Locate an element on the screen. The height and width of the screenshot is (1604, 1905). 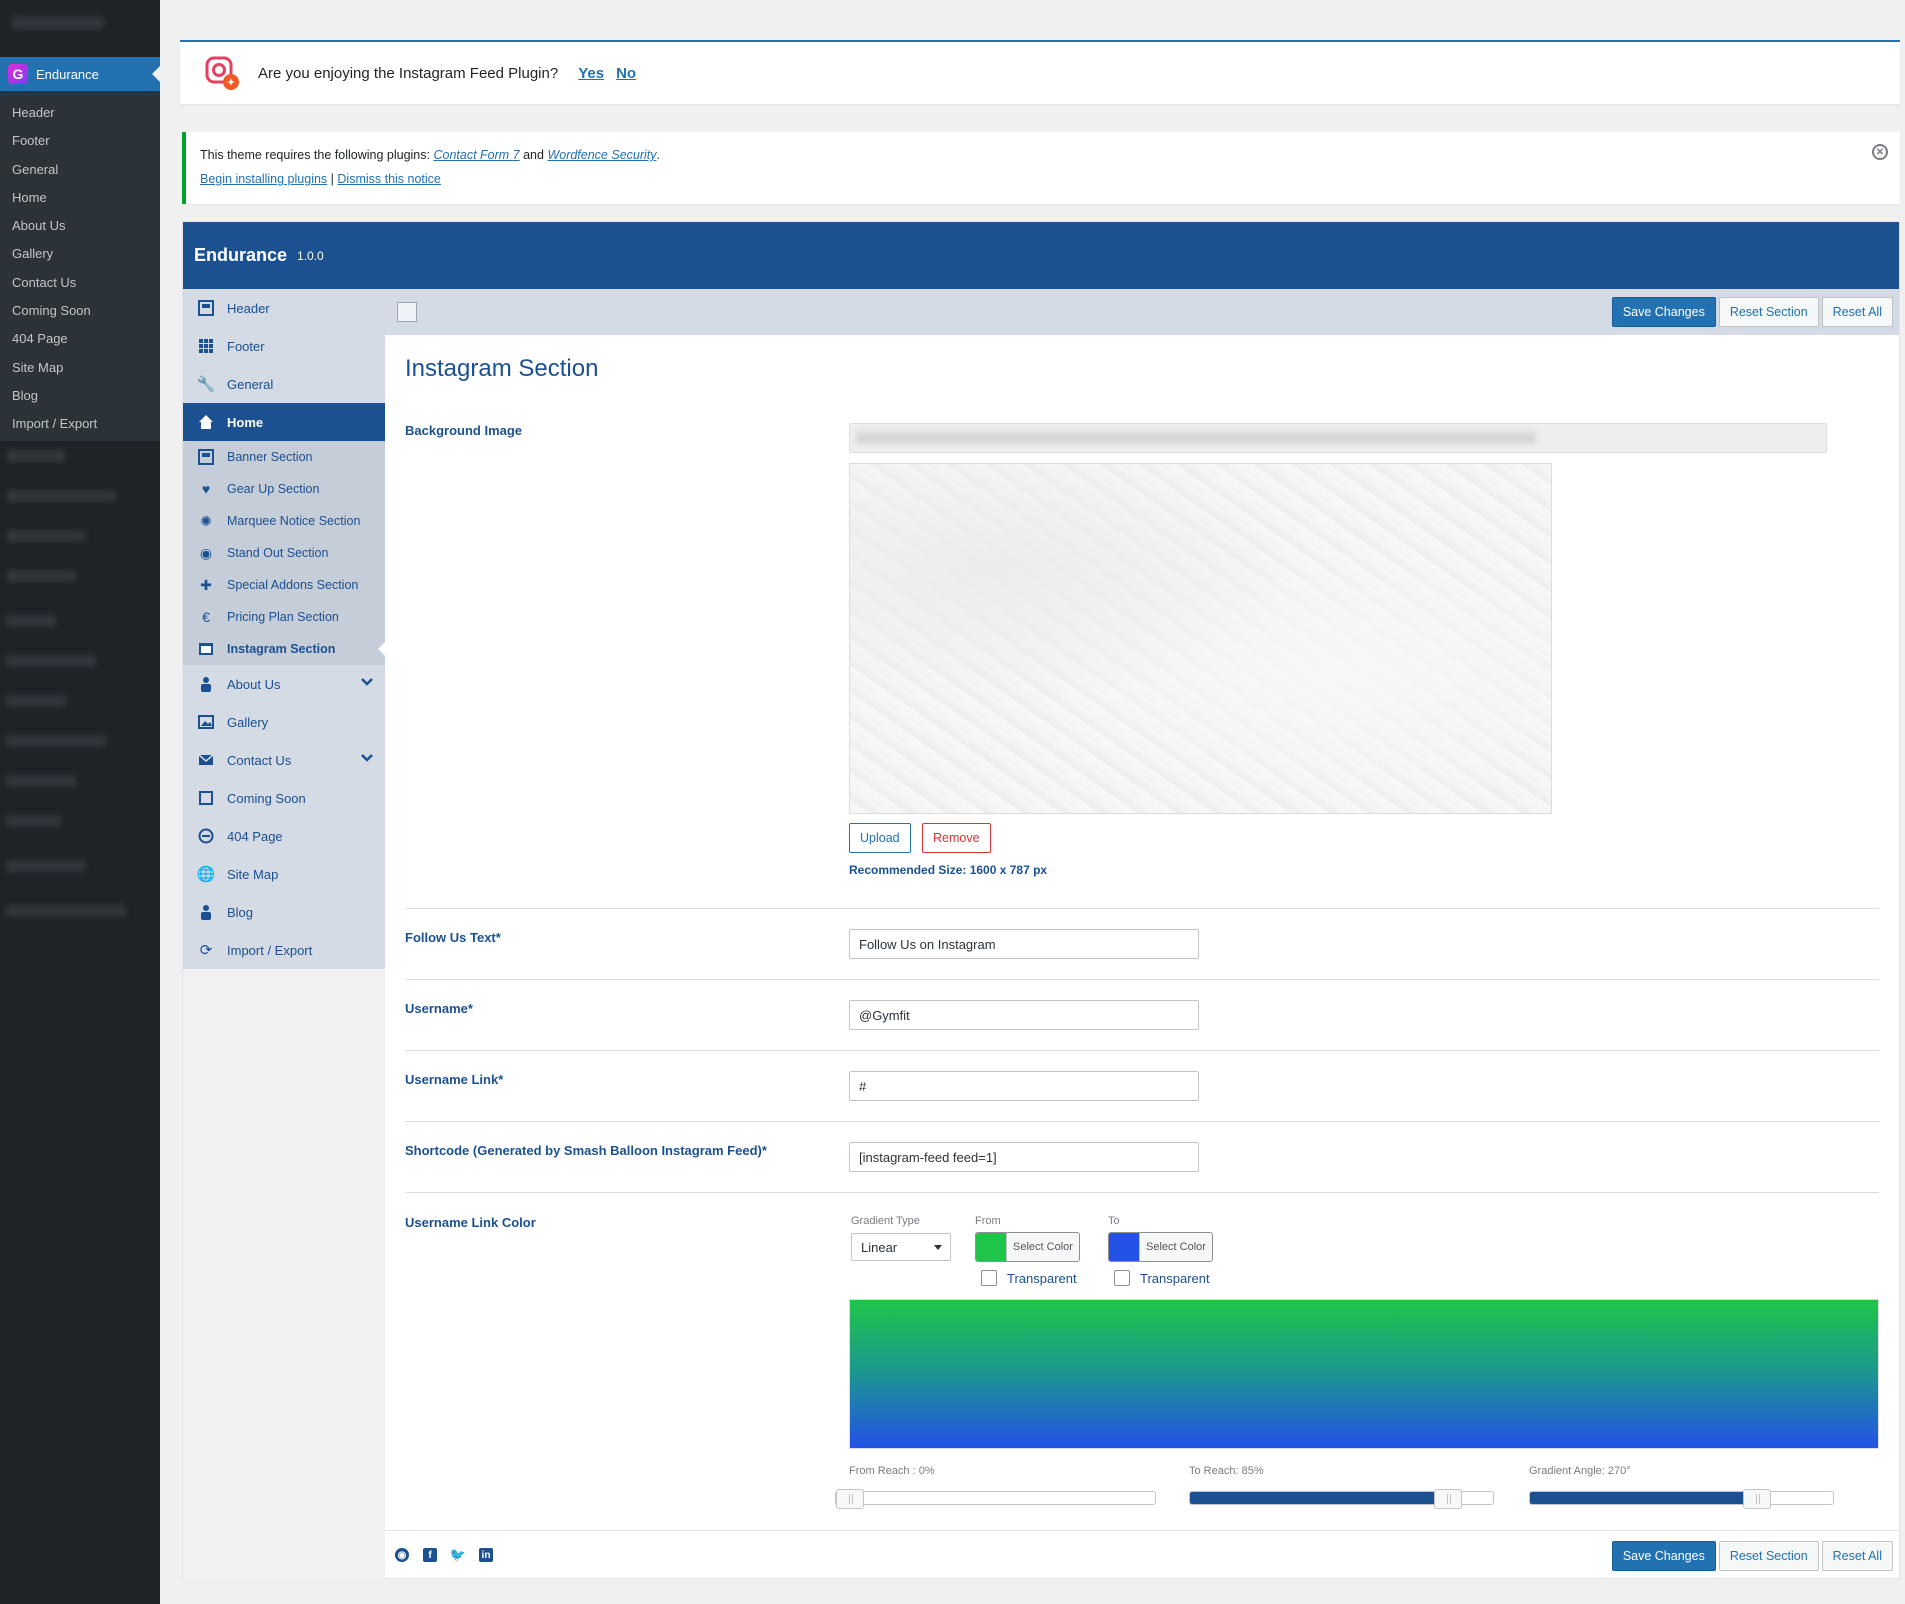
admin-submenu-item: General is located at coordinates (80, 170).